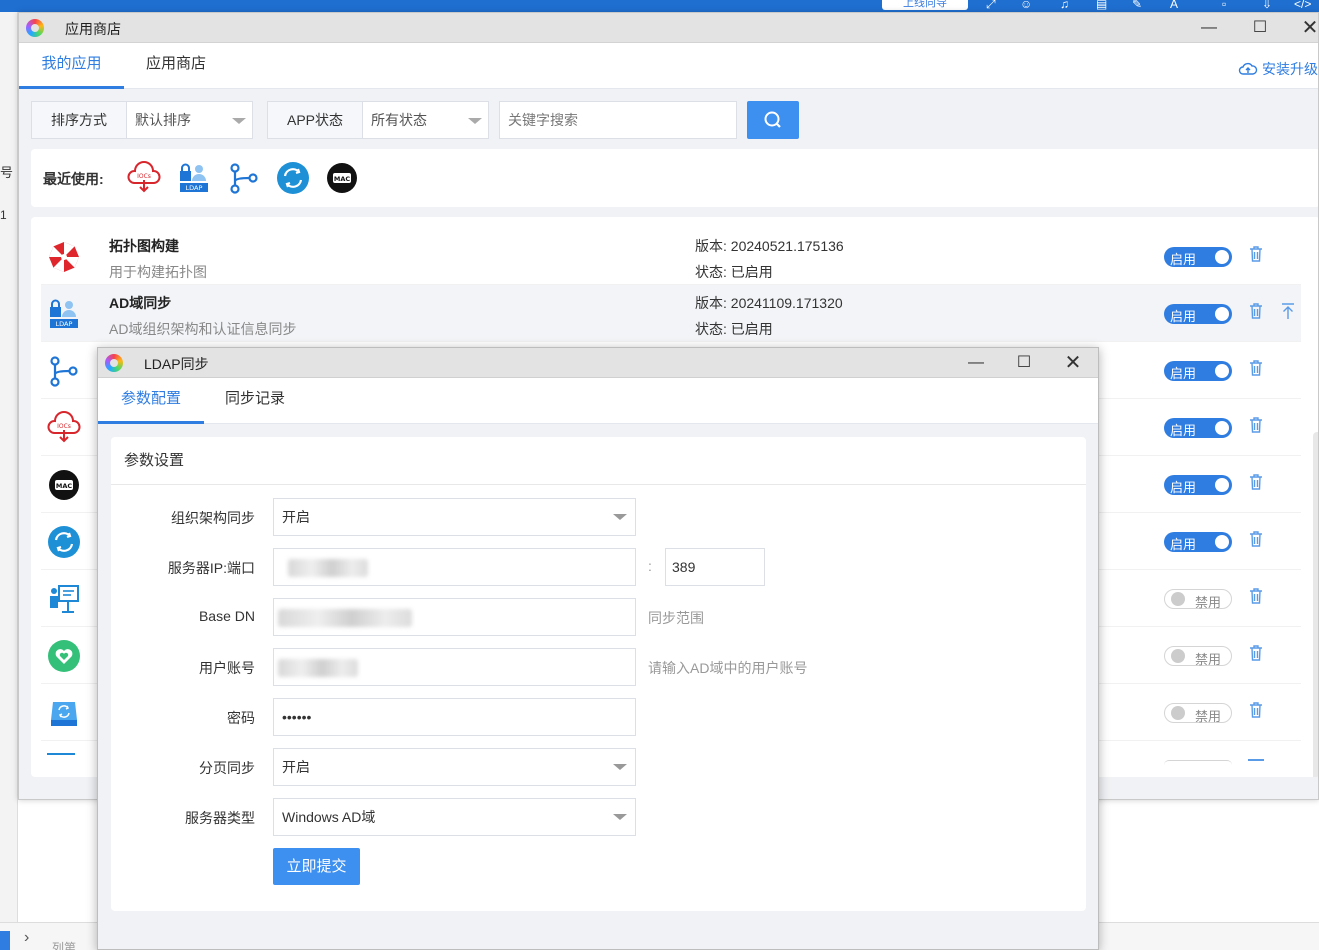 The height and width of the screenshot is (950, 1319). I want to click on tab-sync-records: 同步记录, so click(255, 401).